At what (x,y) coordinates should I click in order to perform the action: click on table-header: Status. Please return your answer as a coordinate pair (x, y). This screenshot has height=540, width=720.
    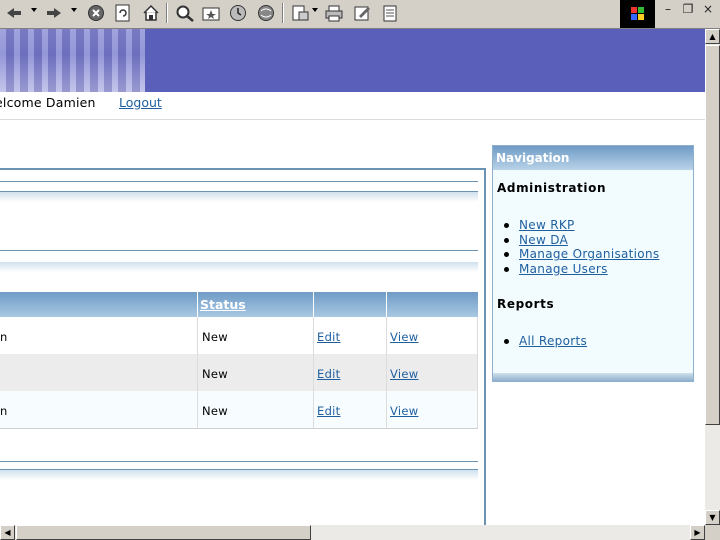
    Looking at the image, I should click on (239, 304).